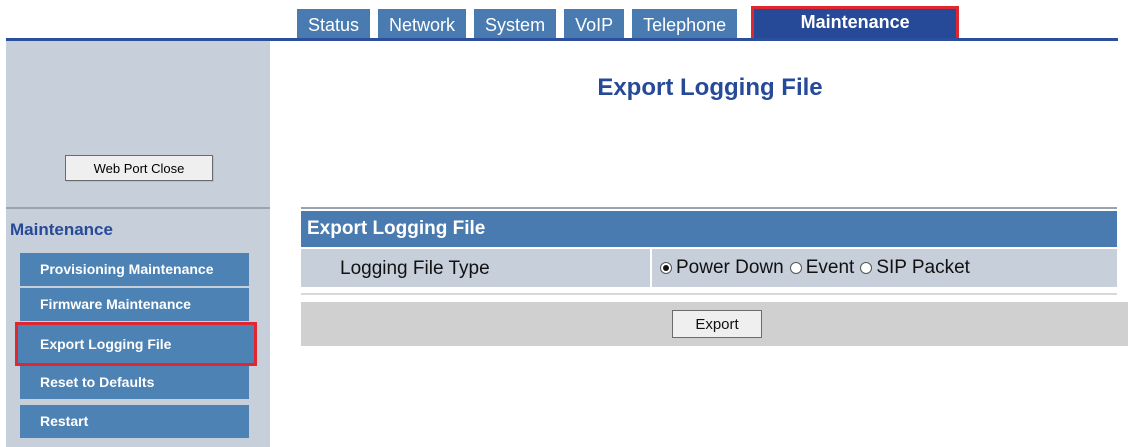 The height and width of the screenshot is (447, 1128). Describe the element at coordinates (134, 304) in the screenshot. I see `sidebar-item-firmware-maintenance: Firmware Maintenance` at that location.